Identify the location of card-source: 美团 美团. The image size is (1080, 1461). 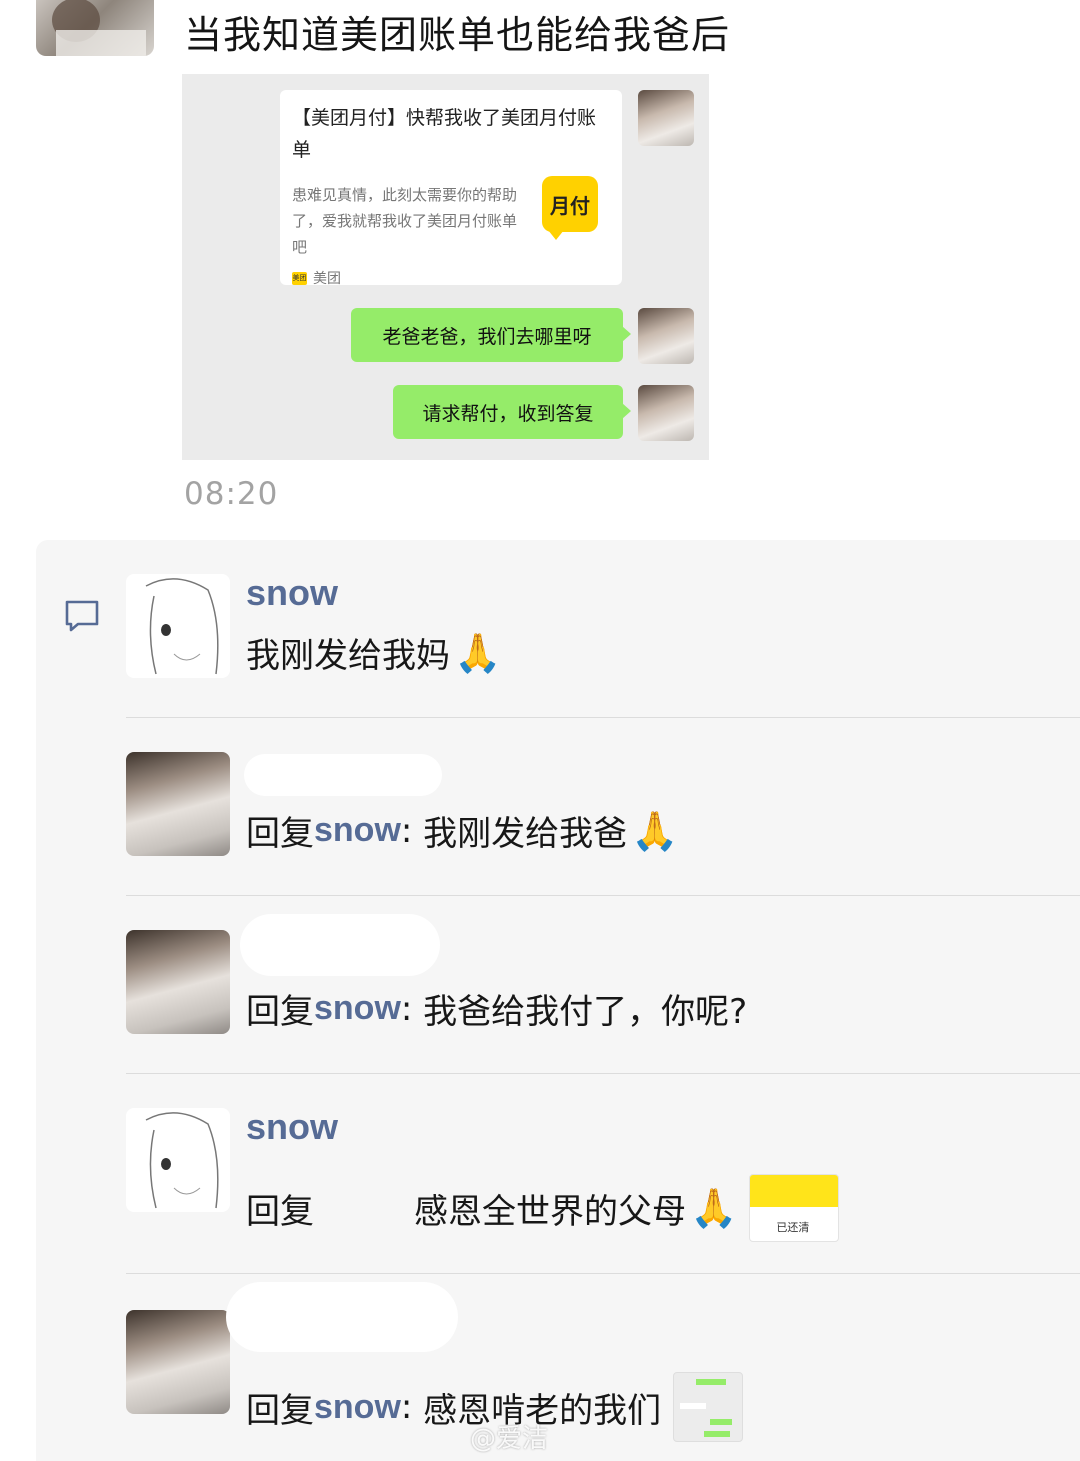
(316, 278).